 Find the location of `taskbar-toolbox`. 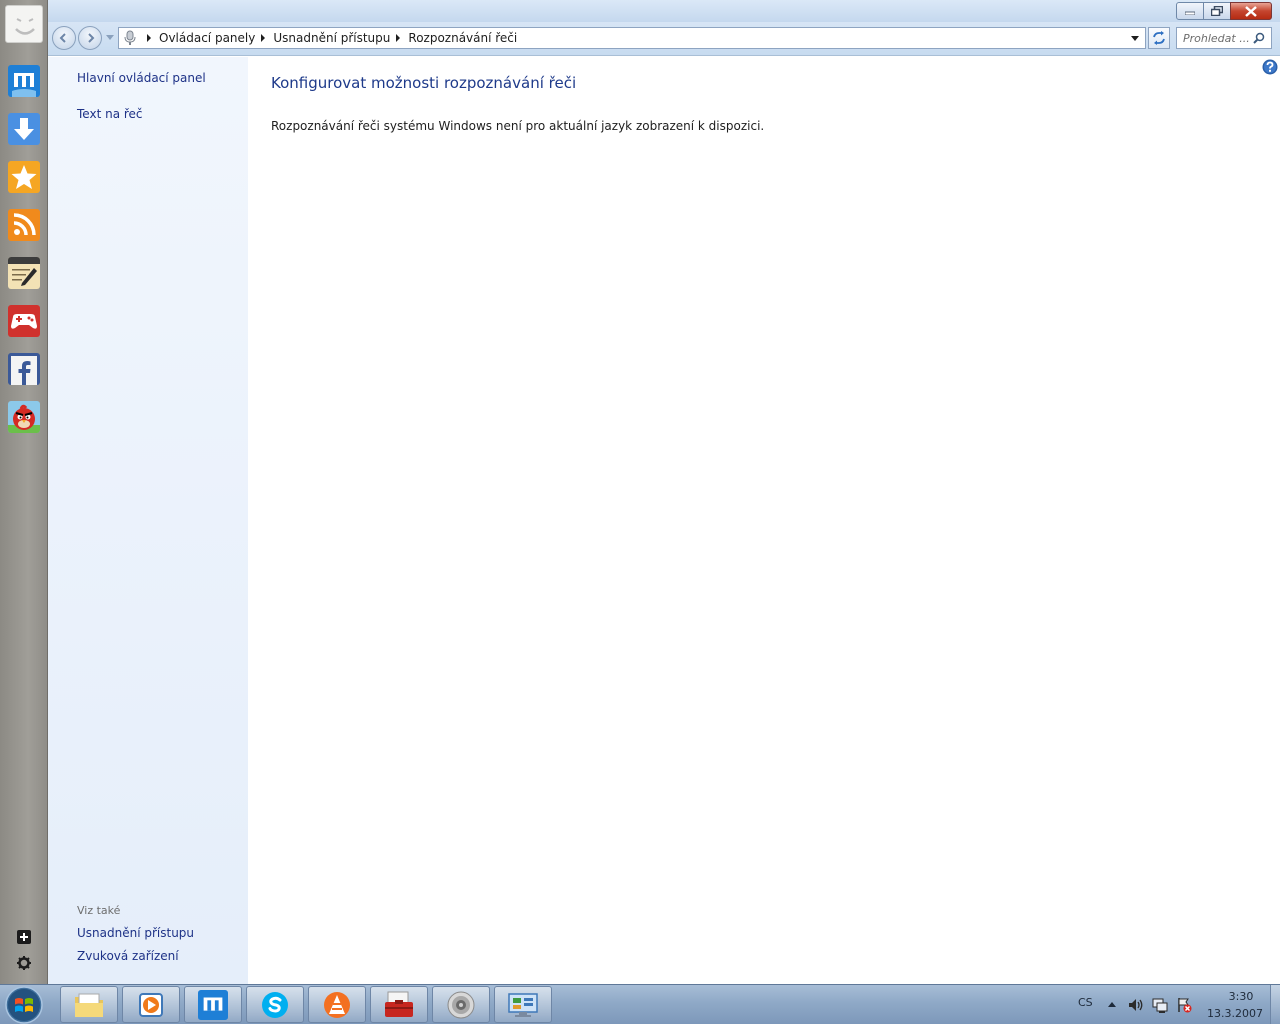

taskbar-toolbox is located at coordinates (399, 1004).